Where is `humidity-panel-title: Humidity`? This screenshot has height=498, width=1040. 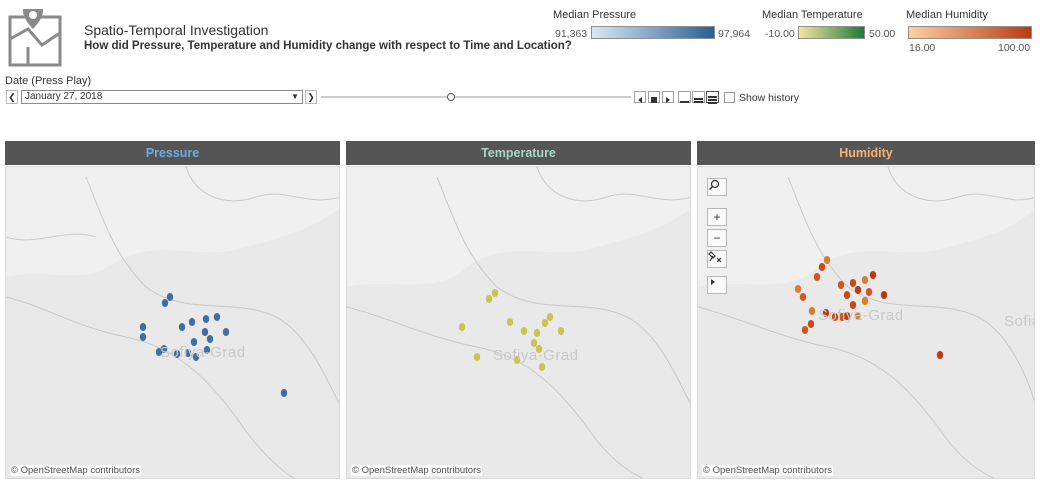
humidity-panel-title: Humidity is located at coordinates (866, 153).